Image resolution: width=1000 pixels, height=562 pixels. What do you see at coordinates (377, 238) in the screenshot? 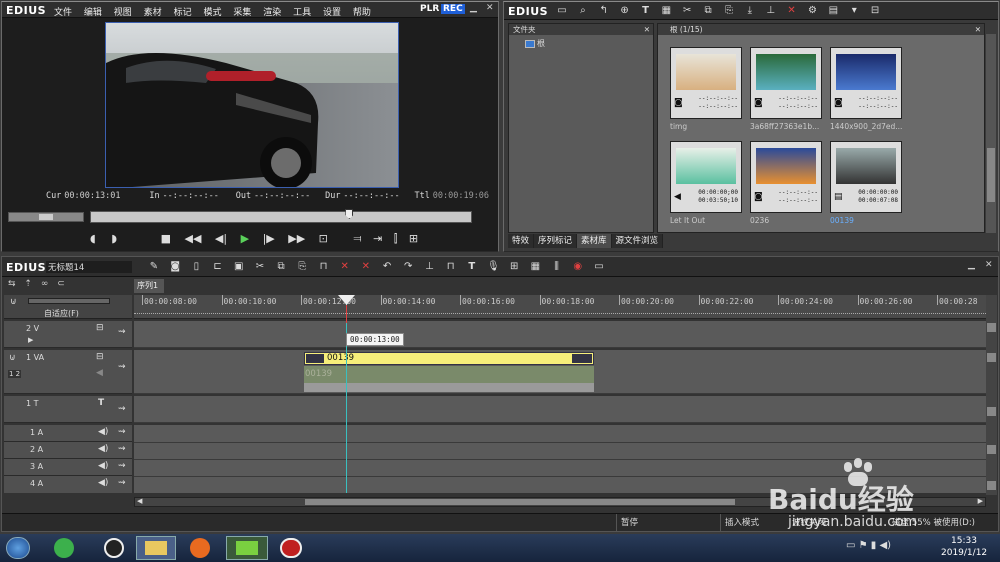
I see `overwrite-icon: ⇥` at bounding box center [377, 238].